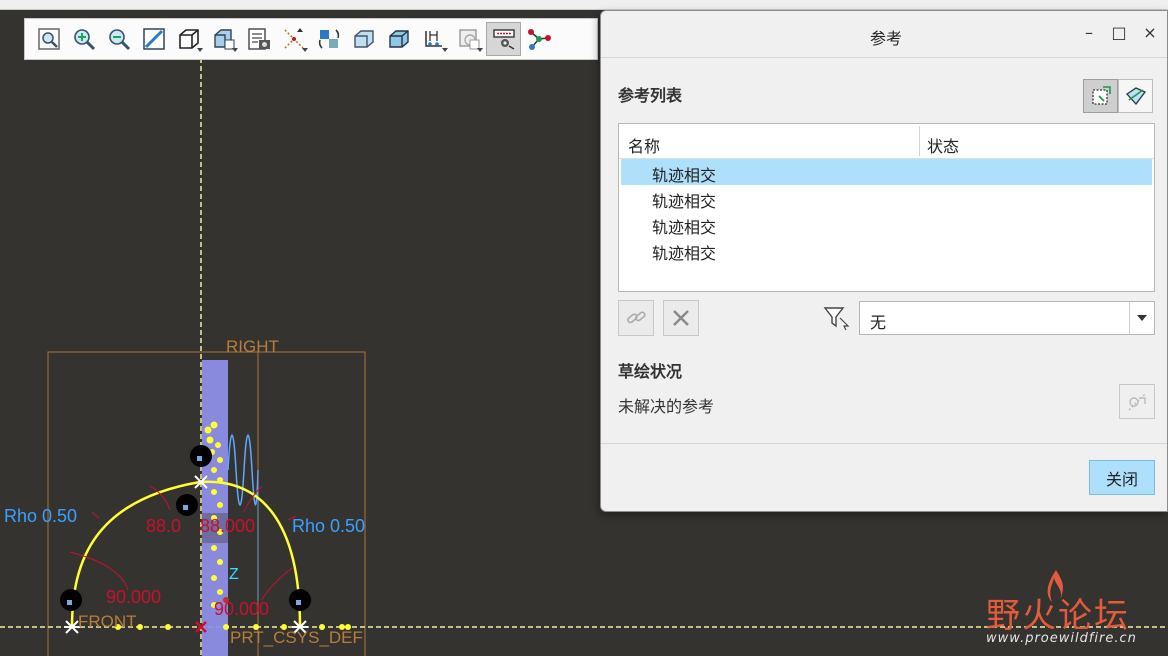  Describe the element at coordinates (884, 34) in the screenshot. I see `dialog-titlebar: 参考 – □ ×` at that location.